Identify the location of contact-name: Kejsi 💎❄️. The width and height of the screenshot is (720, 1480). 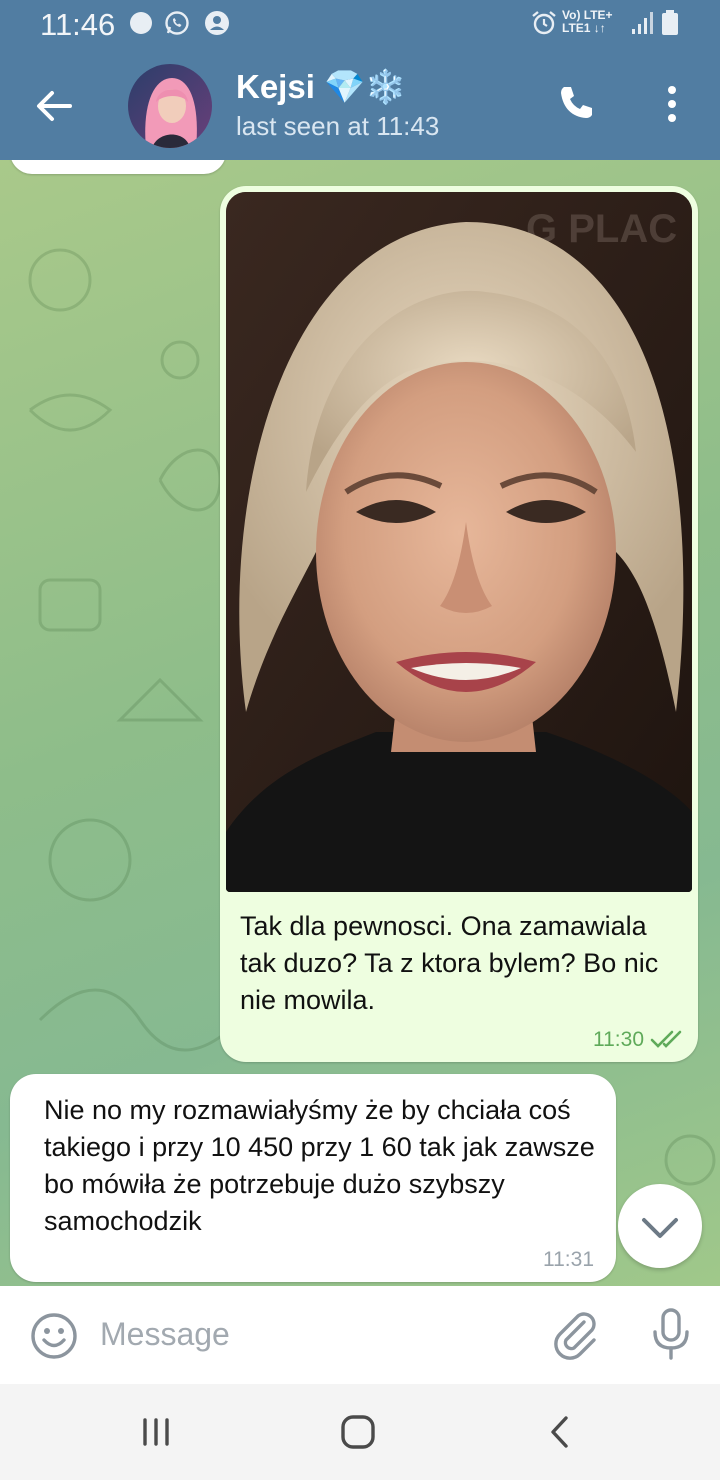
(321, 87).